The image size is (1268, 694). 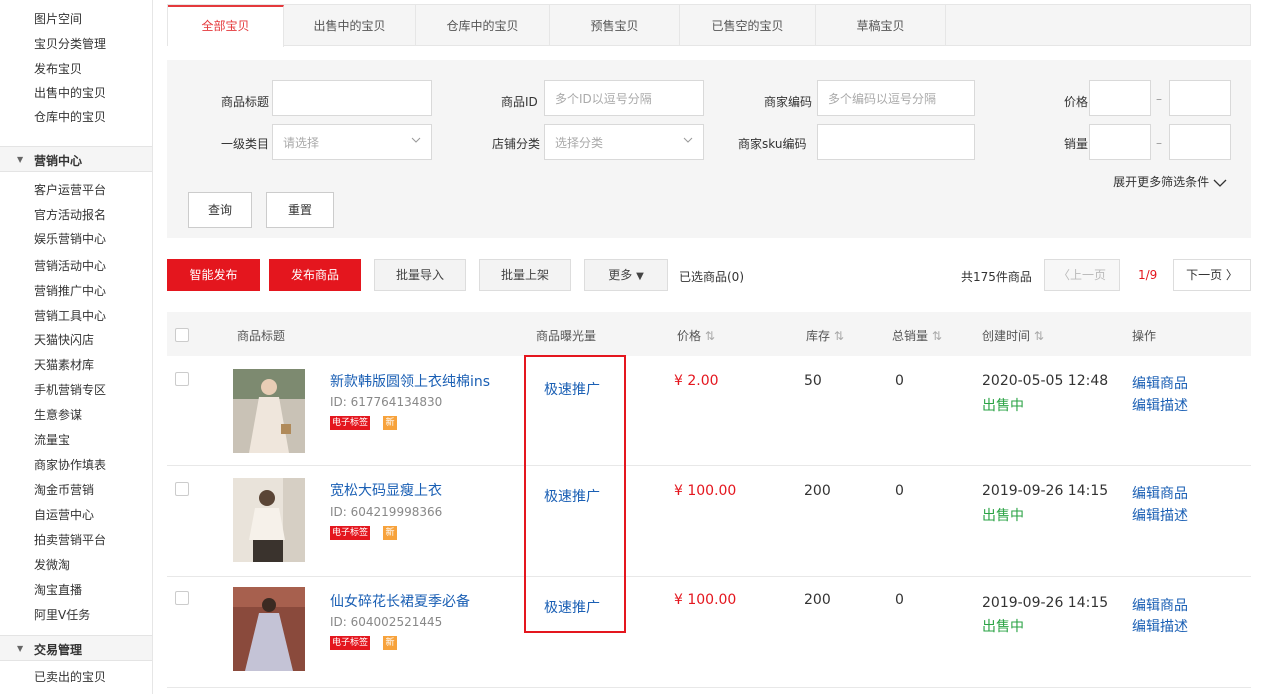 I want to click on reset-button: 重置, so click(x=300, y=210).